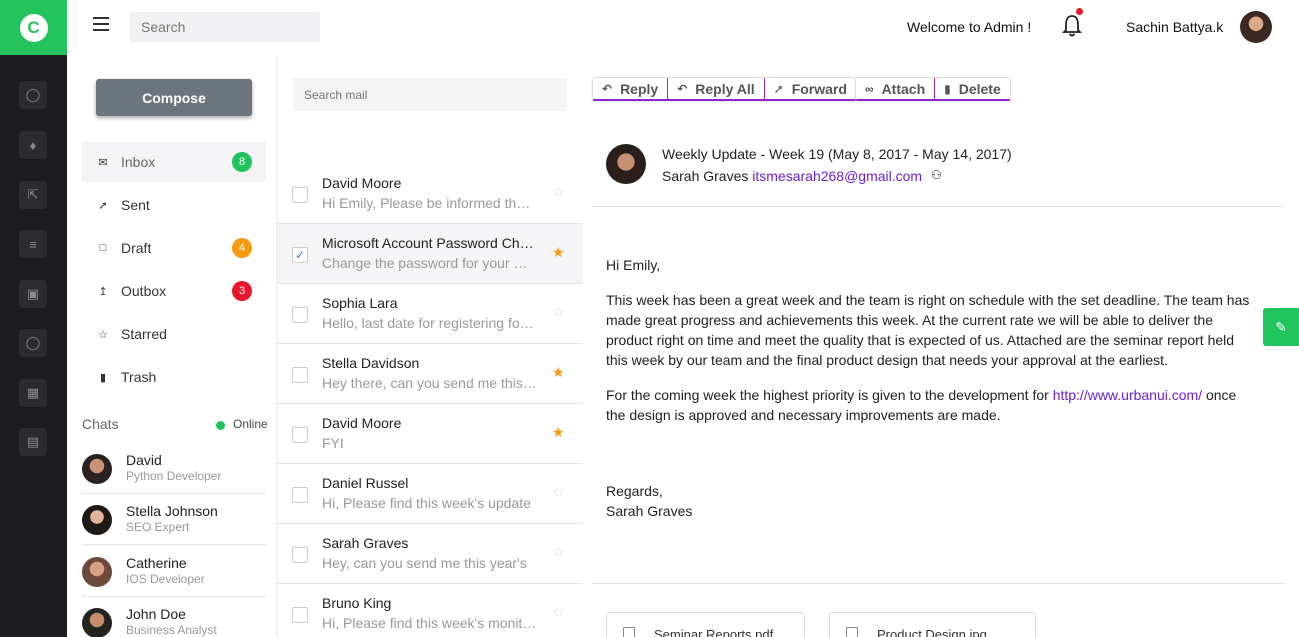 The width and height of the screenshot is (1299, 637). Describe the element at coordinates (633, 265) in the screenshot. I see `mail-greeting: Hi Emily,` at that location.